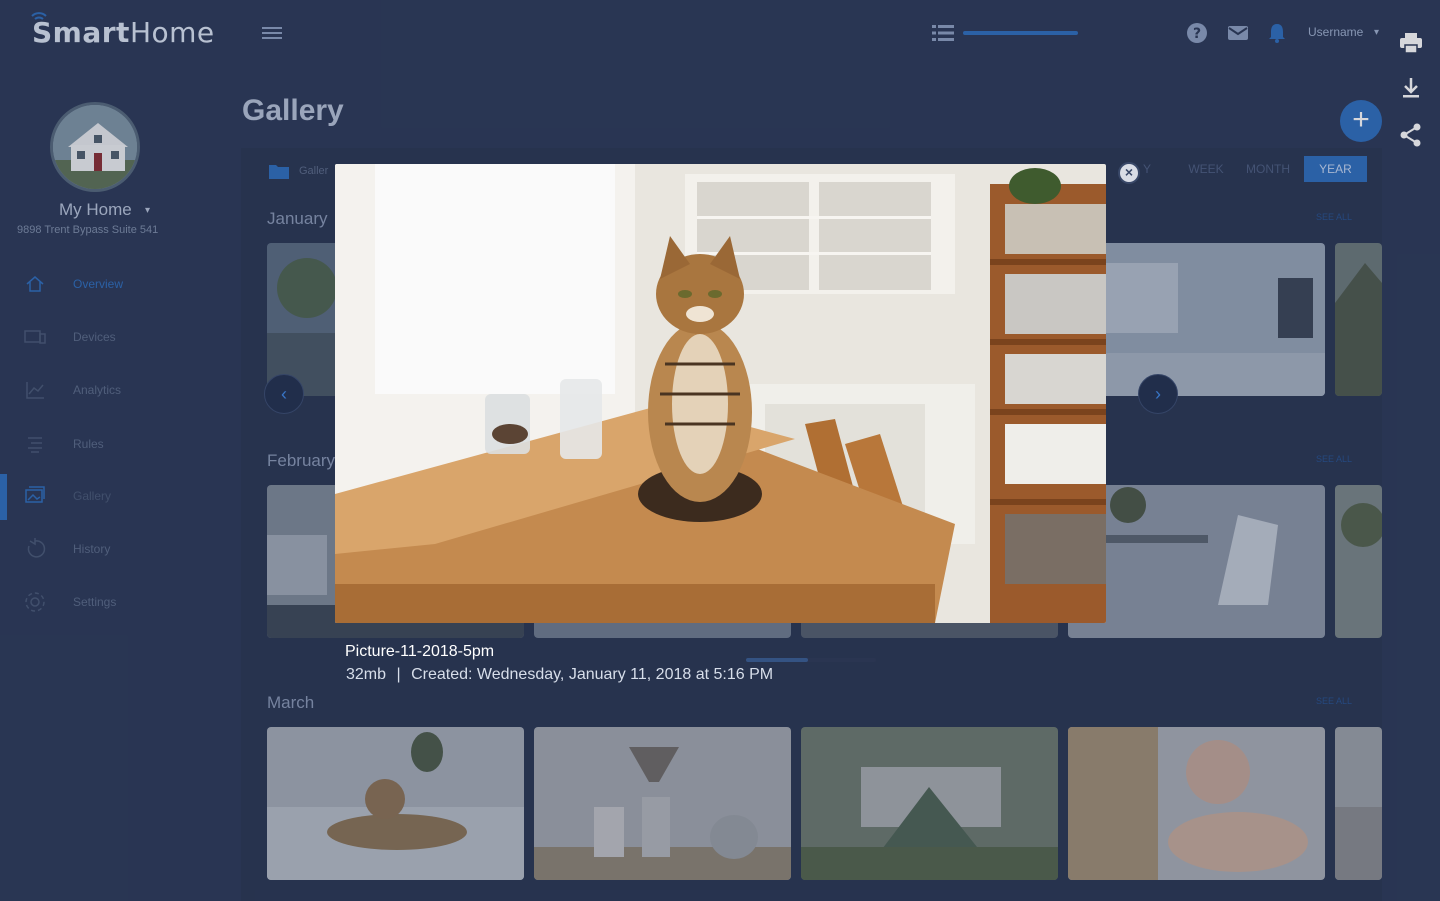  Describe the element at coordinates (420, 651) in the screenshot. I see `image-title: Picture-11-2018-5pm` at that location.